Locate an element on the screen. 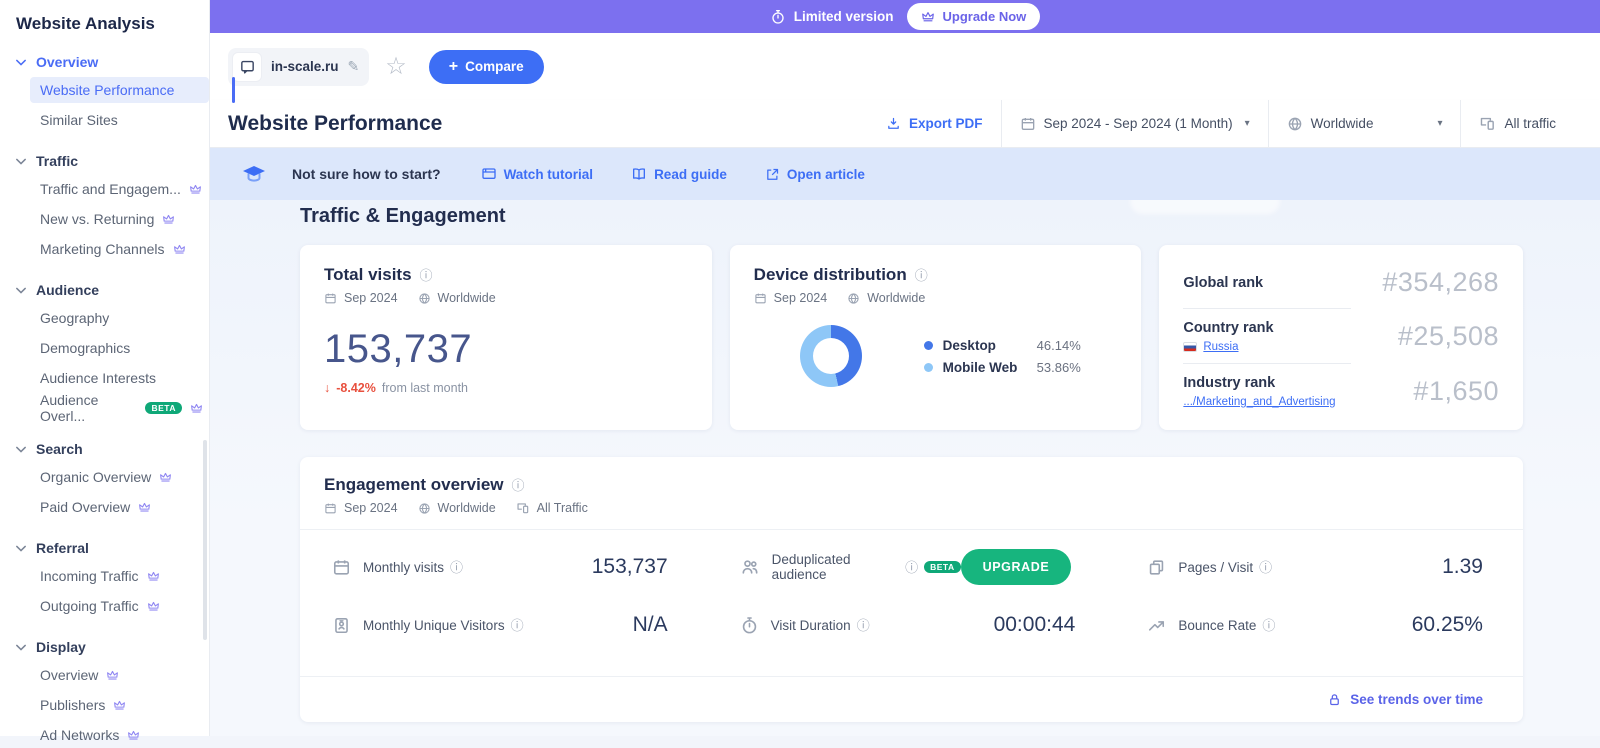 The image size is (1600, 748). people-icon is located at coordinates (750, 567).